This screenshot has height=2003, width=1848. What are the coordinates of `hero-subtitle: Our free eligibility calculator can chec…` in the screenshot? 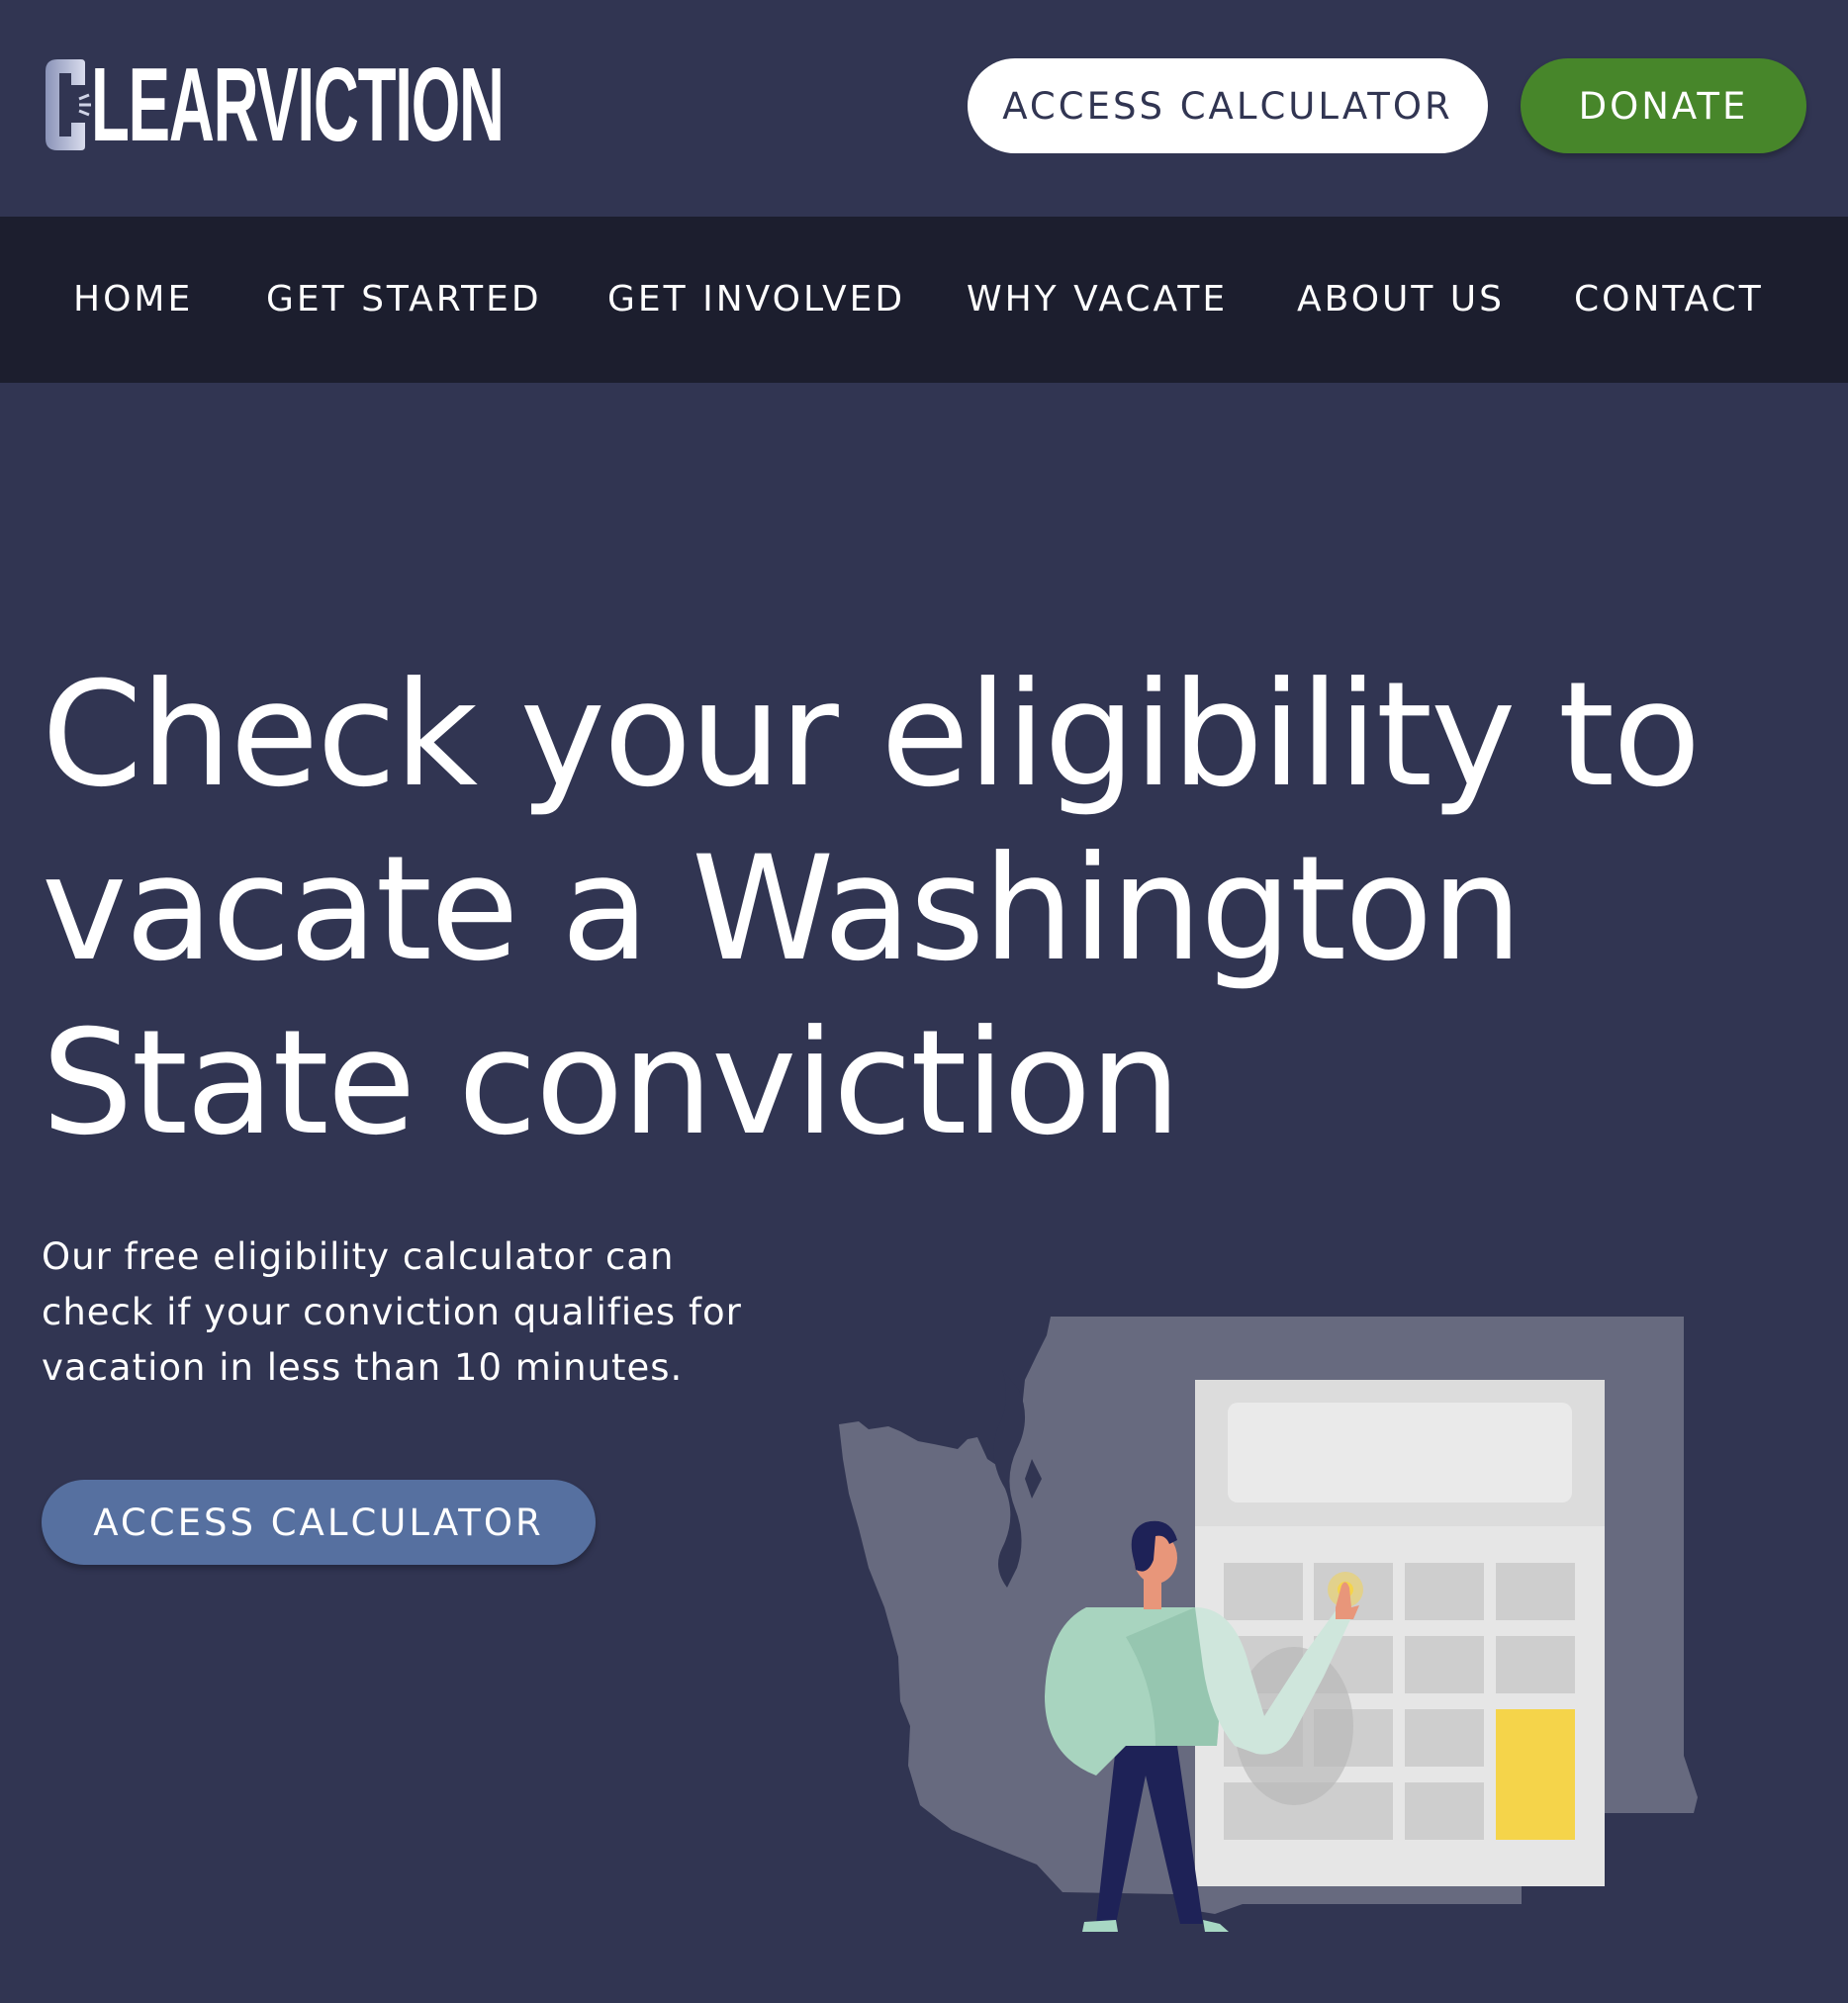 It's located at (392, 1312).